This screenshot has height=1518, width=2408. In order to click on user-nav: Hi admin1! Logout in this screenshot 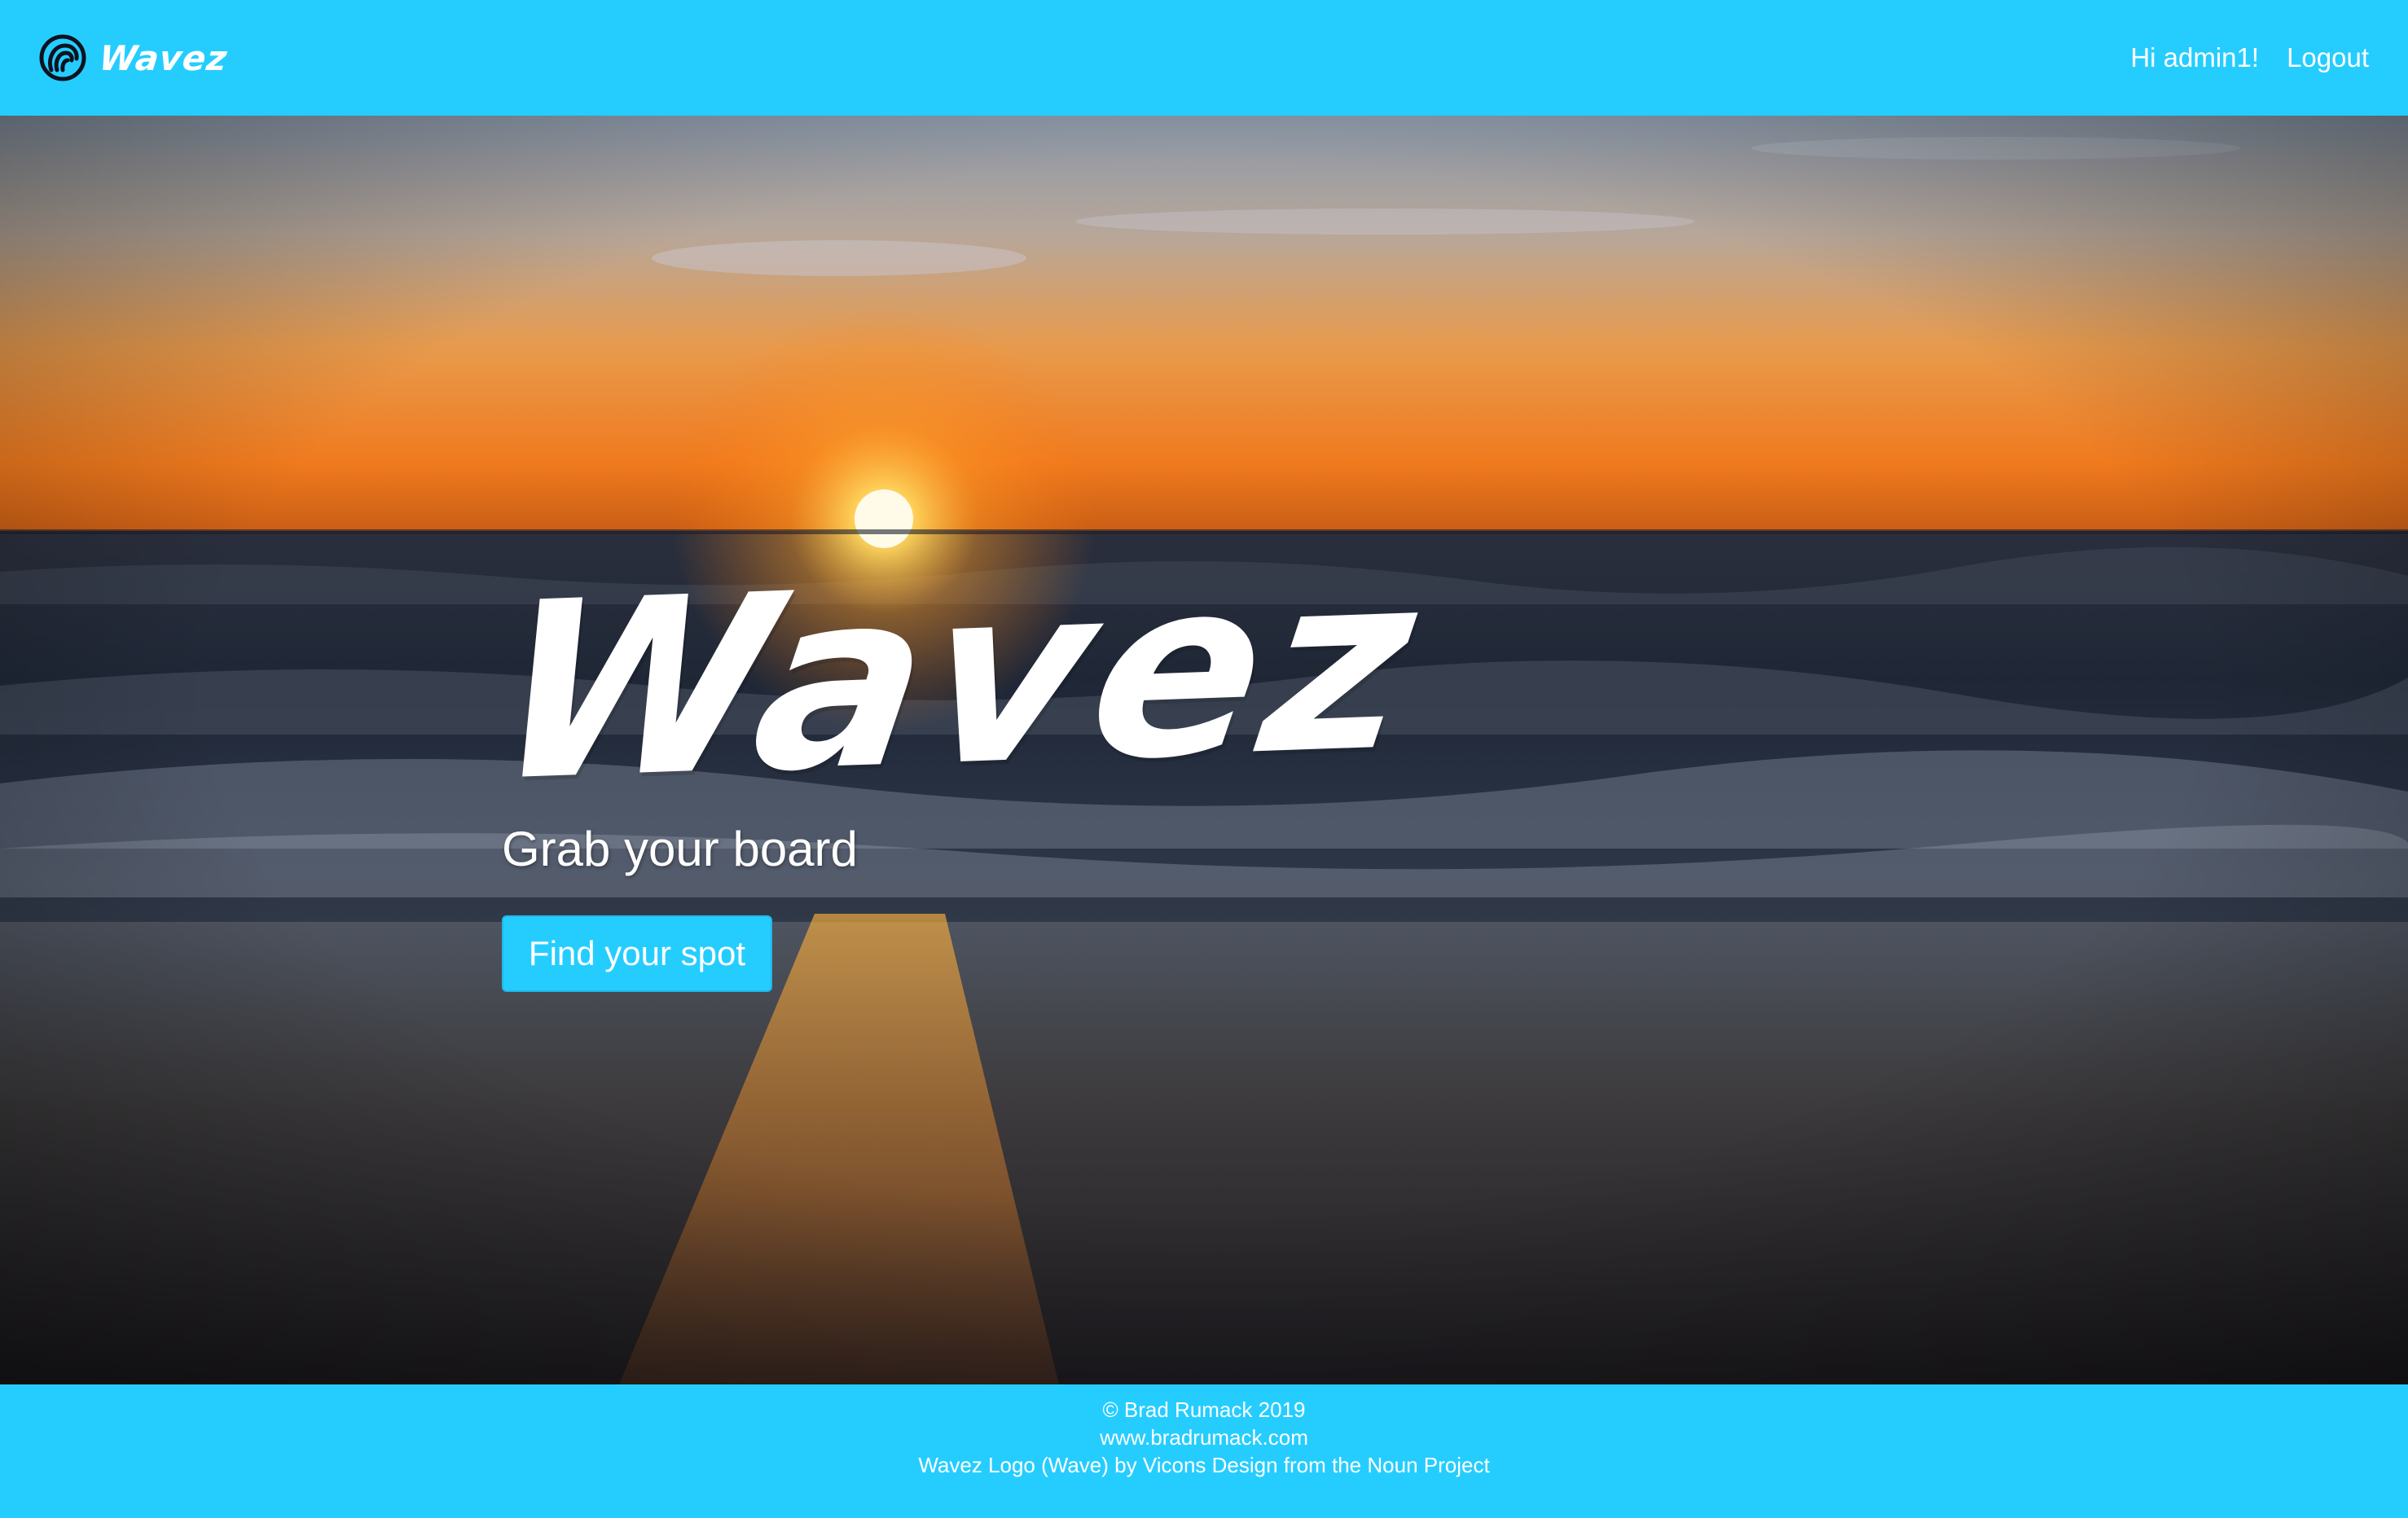, I will do `click(2249, 58)`.